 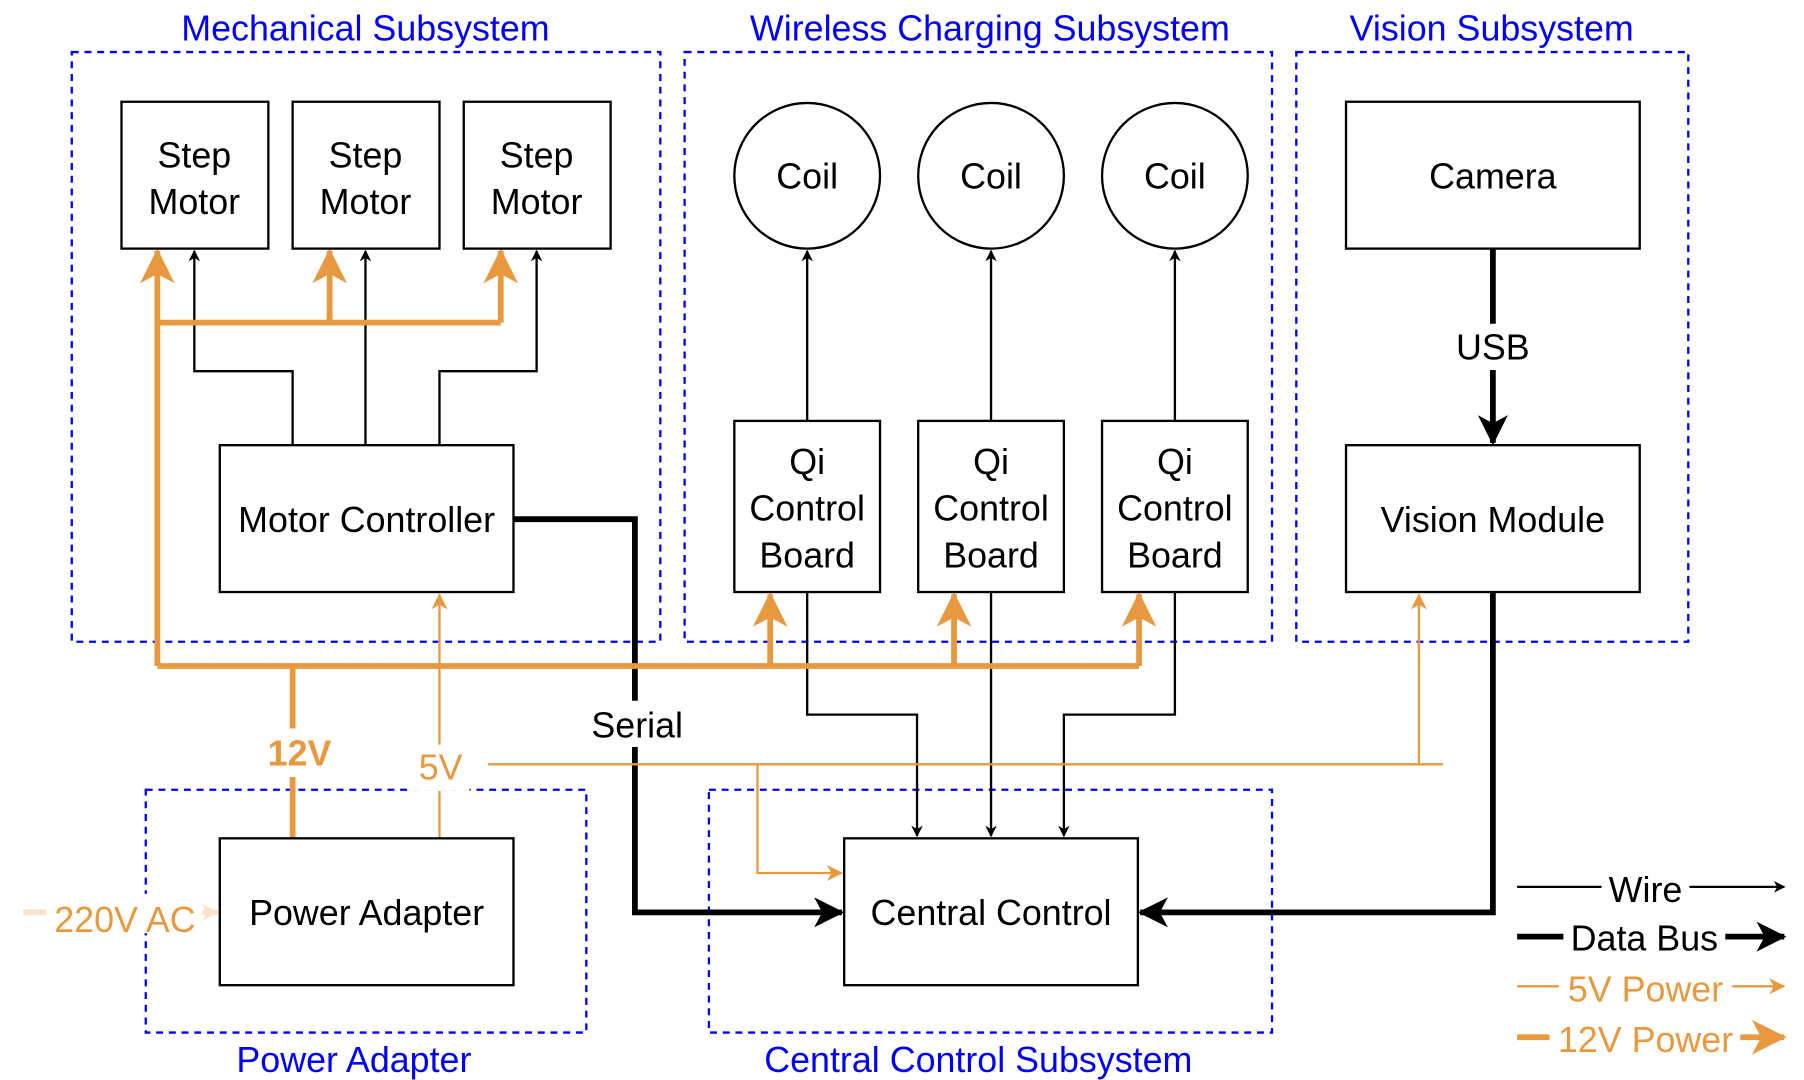 I want to click on legend-5v-power: 5V Power, so click(x=1645, y=989).